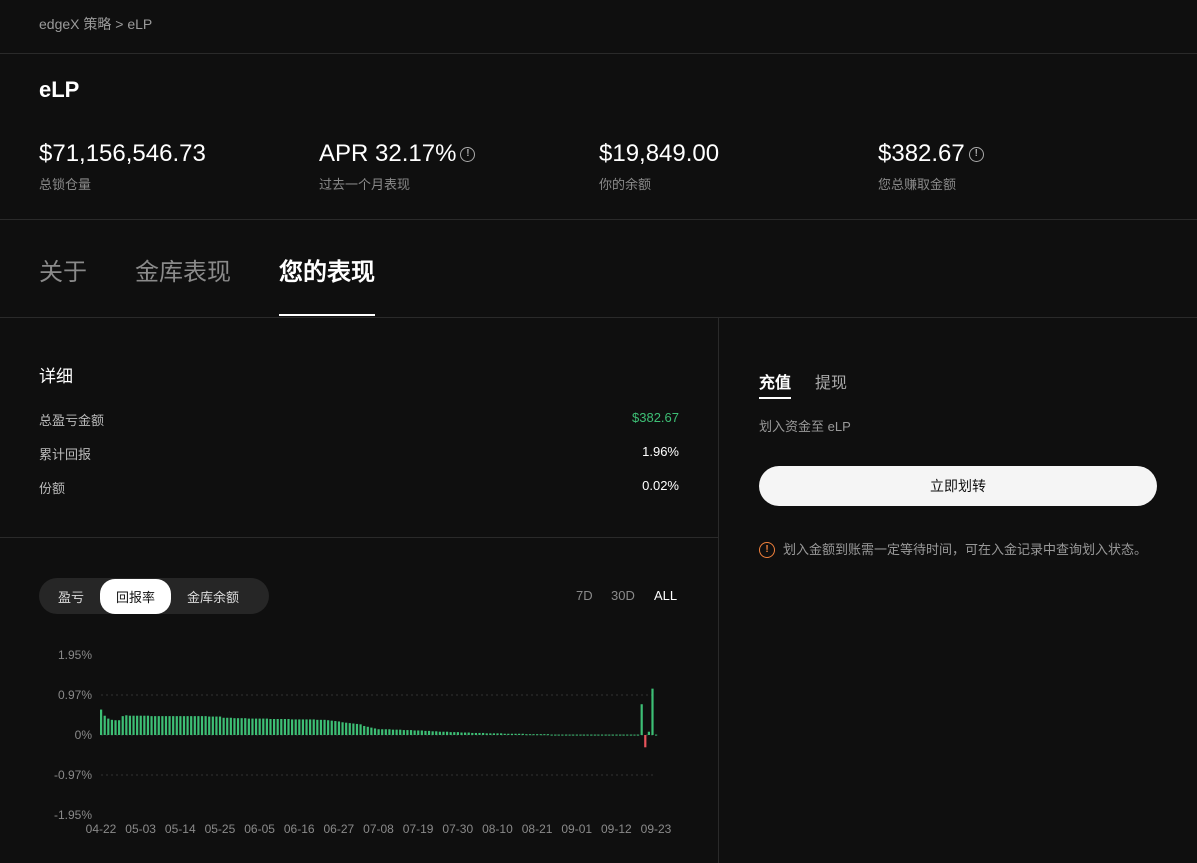  Describe the element at coordinates (84, 735) in the screenshot. I see `y-tick-label: 0%` at that location.